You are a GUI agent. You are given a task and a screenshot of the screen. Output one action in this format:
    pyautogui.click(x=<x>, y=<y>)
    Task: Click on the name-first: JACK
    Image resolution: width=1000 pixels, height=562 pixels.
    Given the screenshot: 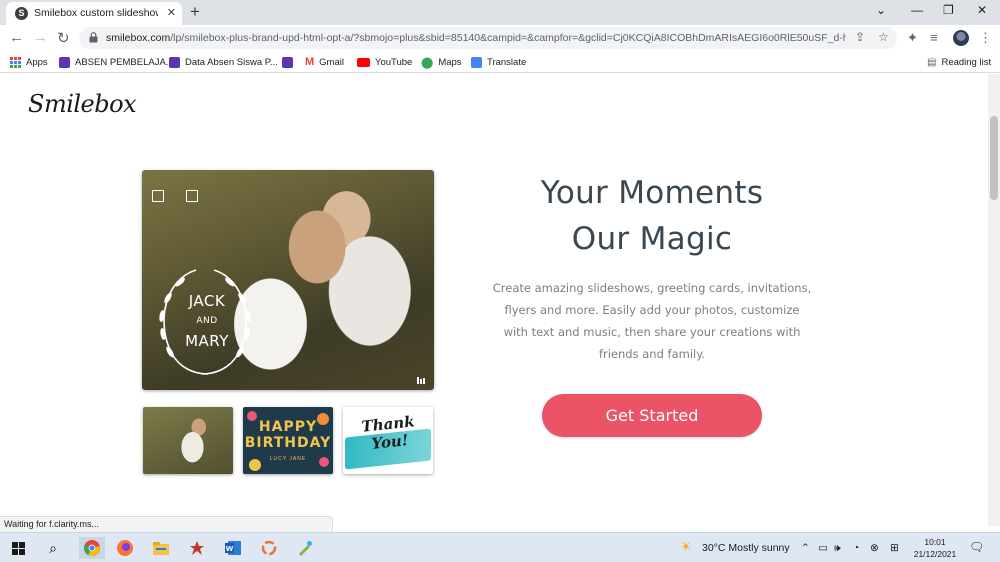 What is the action you would take?
    pyautogui.click(x=207, y=301)
    